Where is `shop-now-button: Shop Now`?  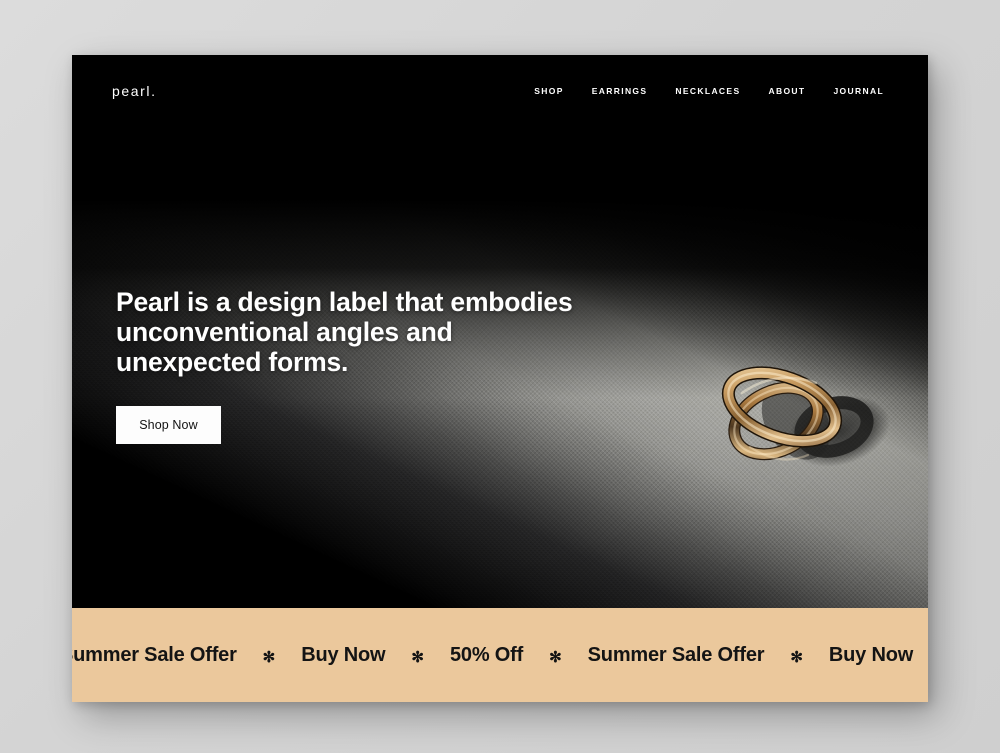
shop-now-button: Shop Now is located at coordinates (168, 425).